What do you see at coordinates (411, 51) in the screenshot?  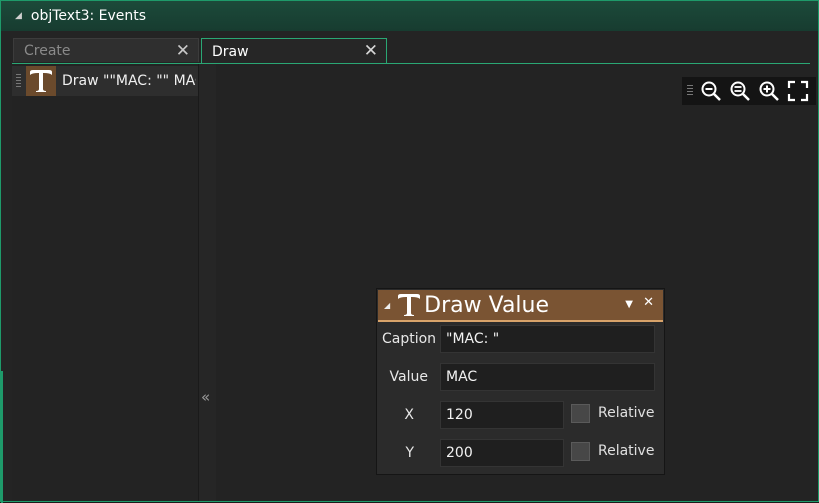 I see `event-tabs: Create ✕ Draw ✕` at bounding box center [411, 51].